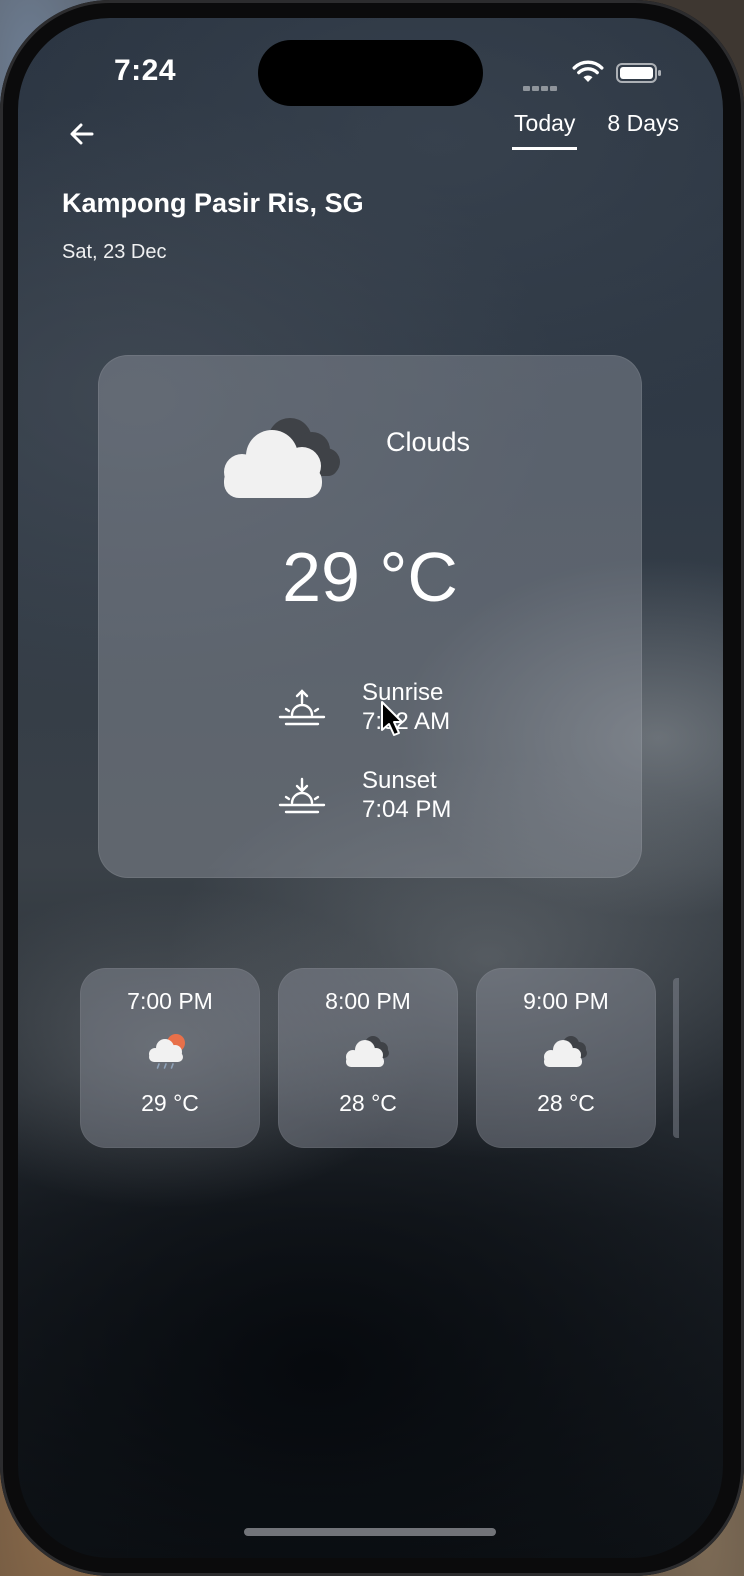 This screenshot has height=1576, width=744. What do you see at coordinates (595, 130) in the screenshot?
I see `tab-bar: Today 8 Days` at bounding box center [595, 130].